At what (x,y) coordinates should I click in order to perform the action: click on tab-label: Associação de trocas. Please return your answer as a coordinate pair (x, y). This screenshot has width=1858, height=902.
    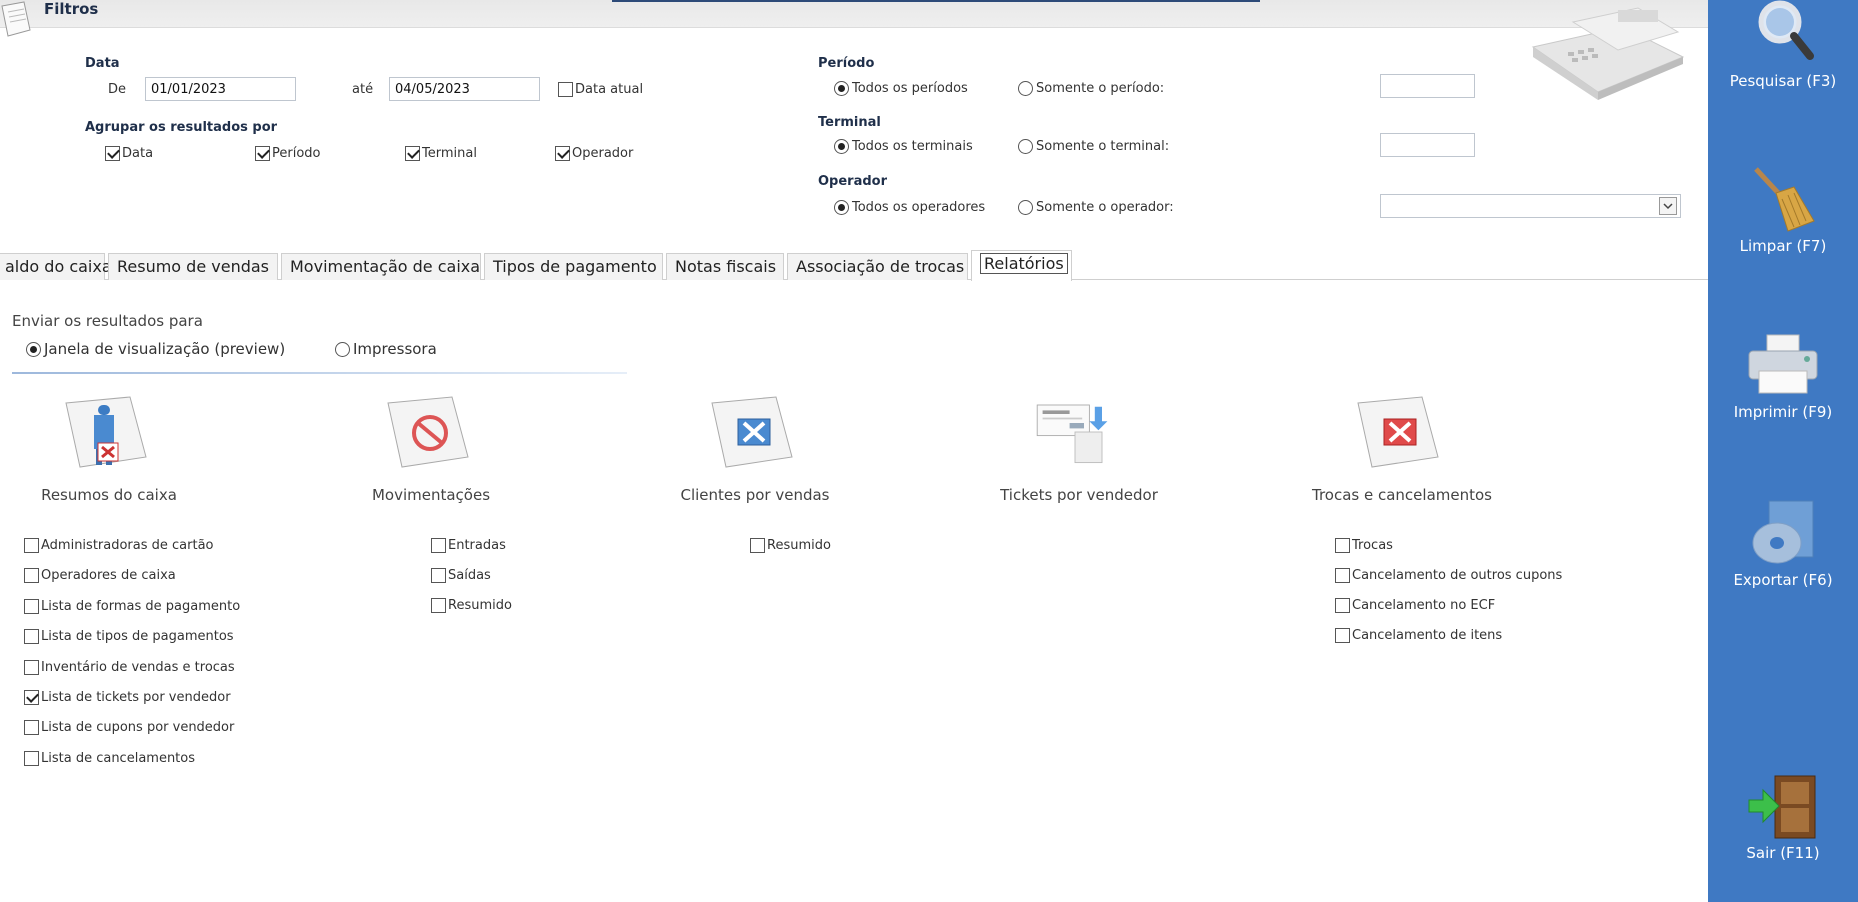
    Looking at the image, I should click on (880, 266).